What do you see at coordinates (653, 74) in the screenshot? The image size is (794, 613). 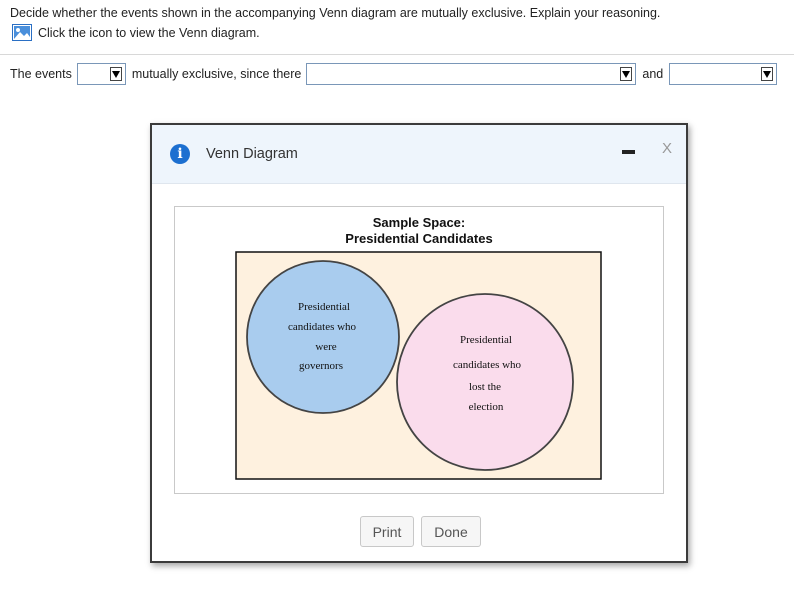 I see `answer-conjunction: and` at bounding box center [653, 74].